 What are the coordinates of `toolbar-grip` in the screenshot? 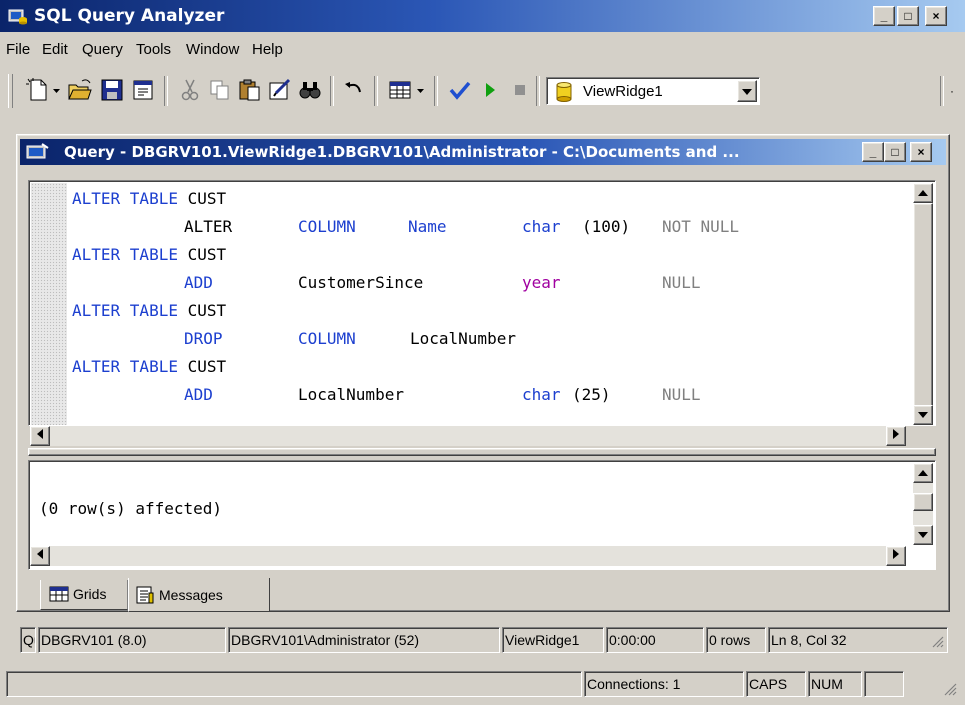 It's located at (10, 91).